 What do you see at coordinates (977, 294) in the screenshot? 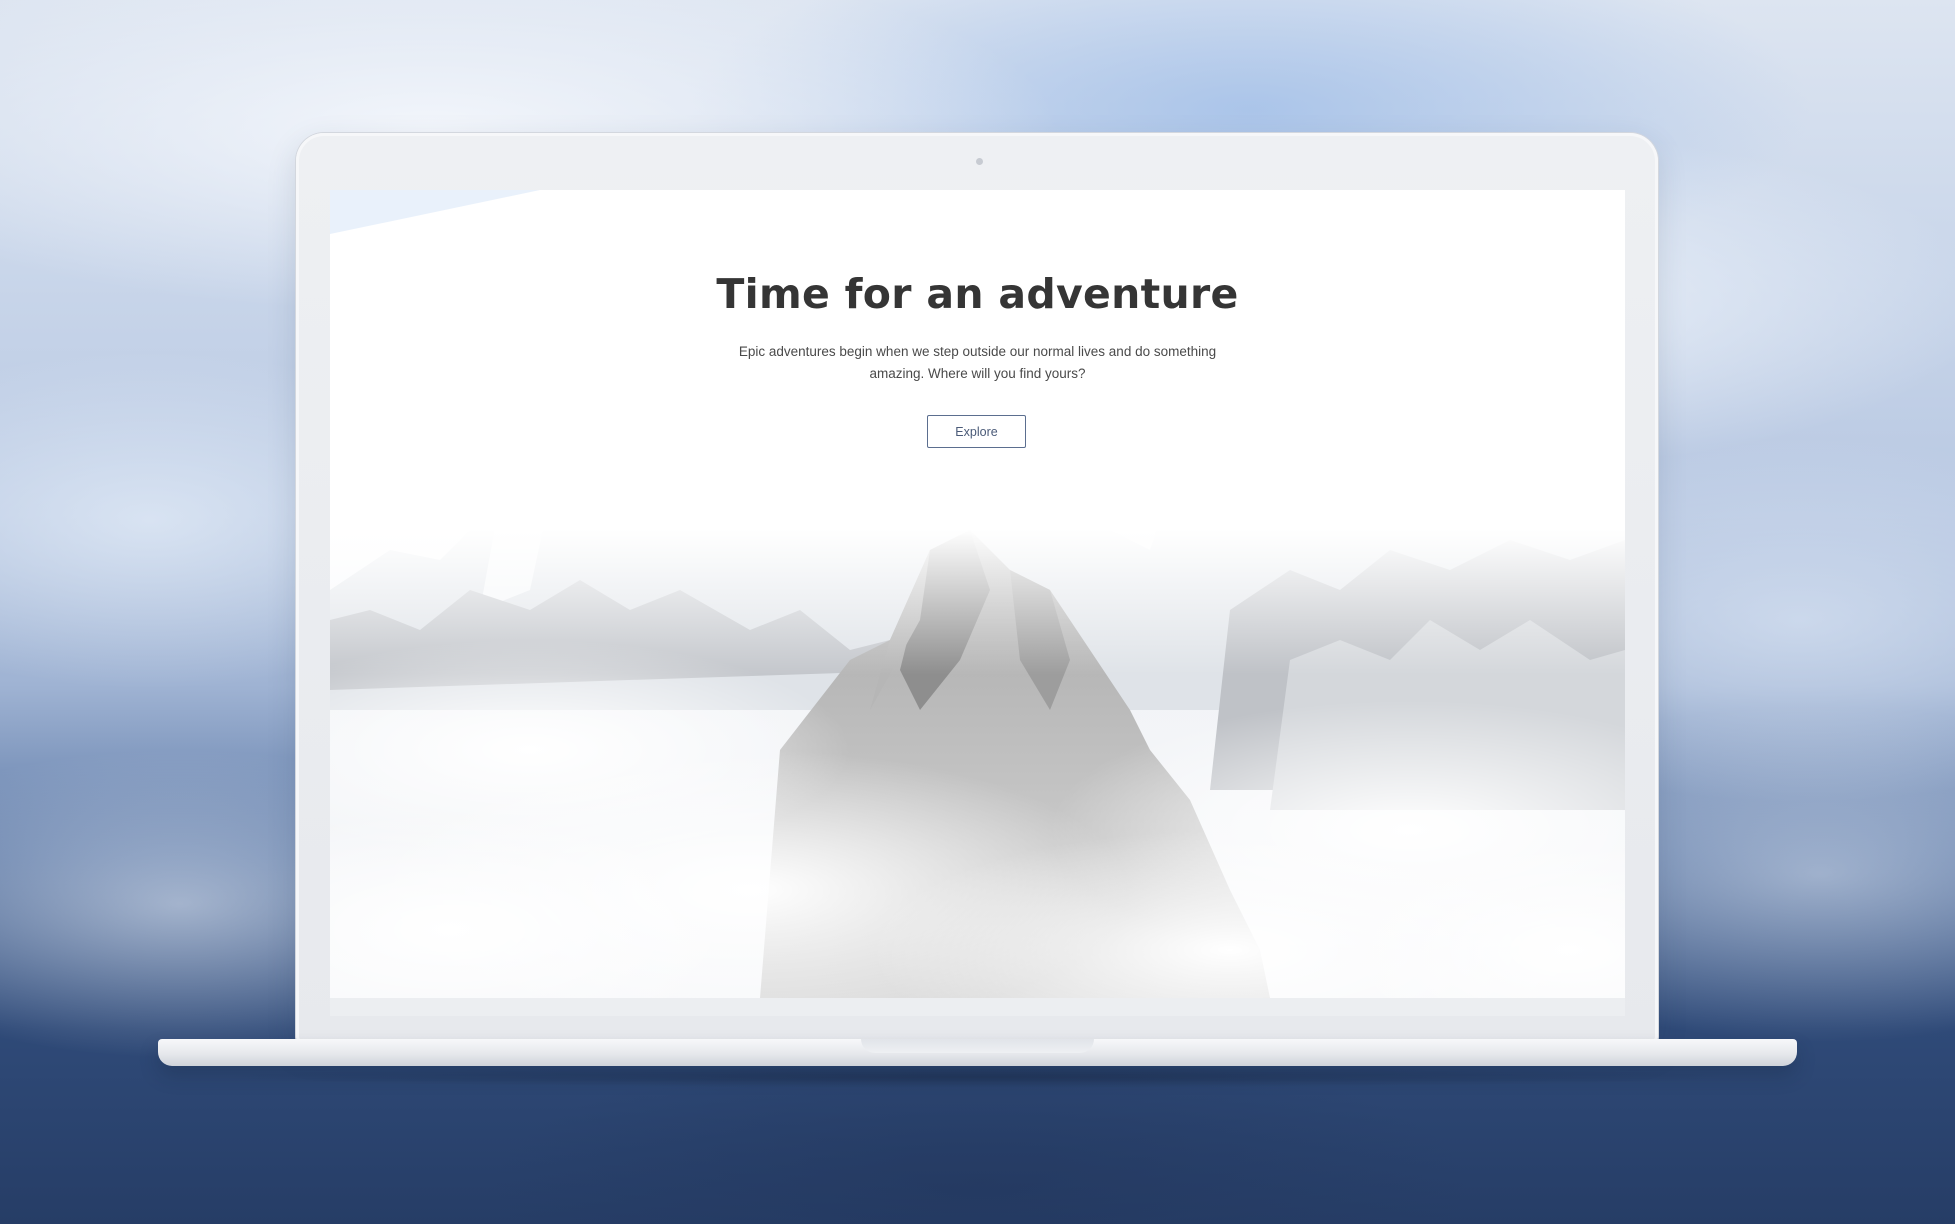
I see `hero-title: Time for an adventure` at bounding box center [977, 294].